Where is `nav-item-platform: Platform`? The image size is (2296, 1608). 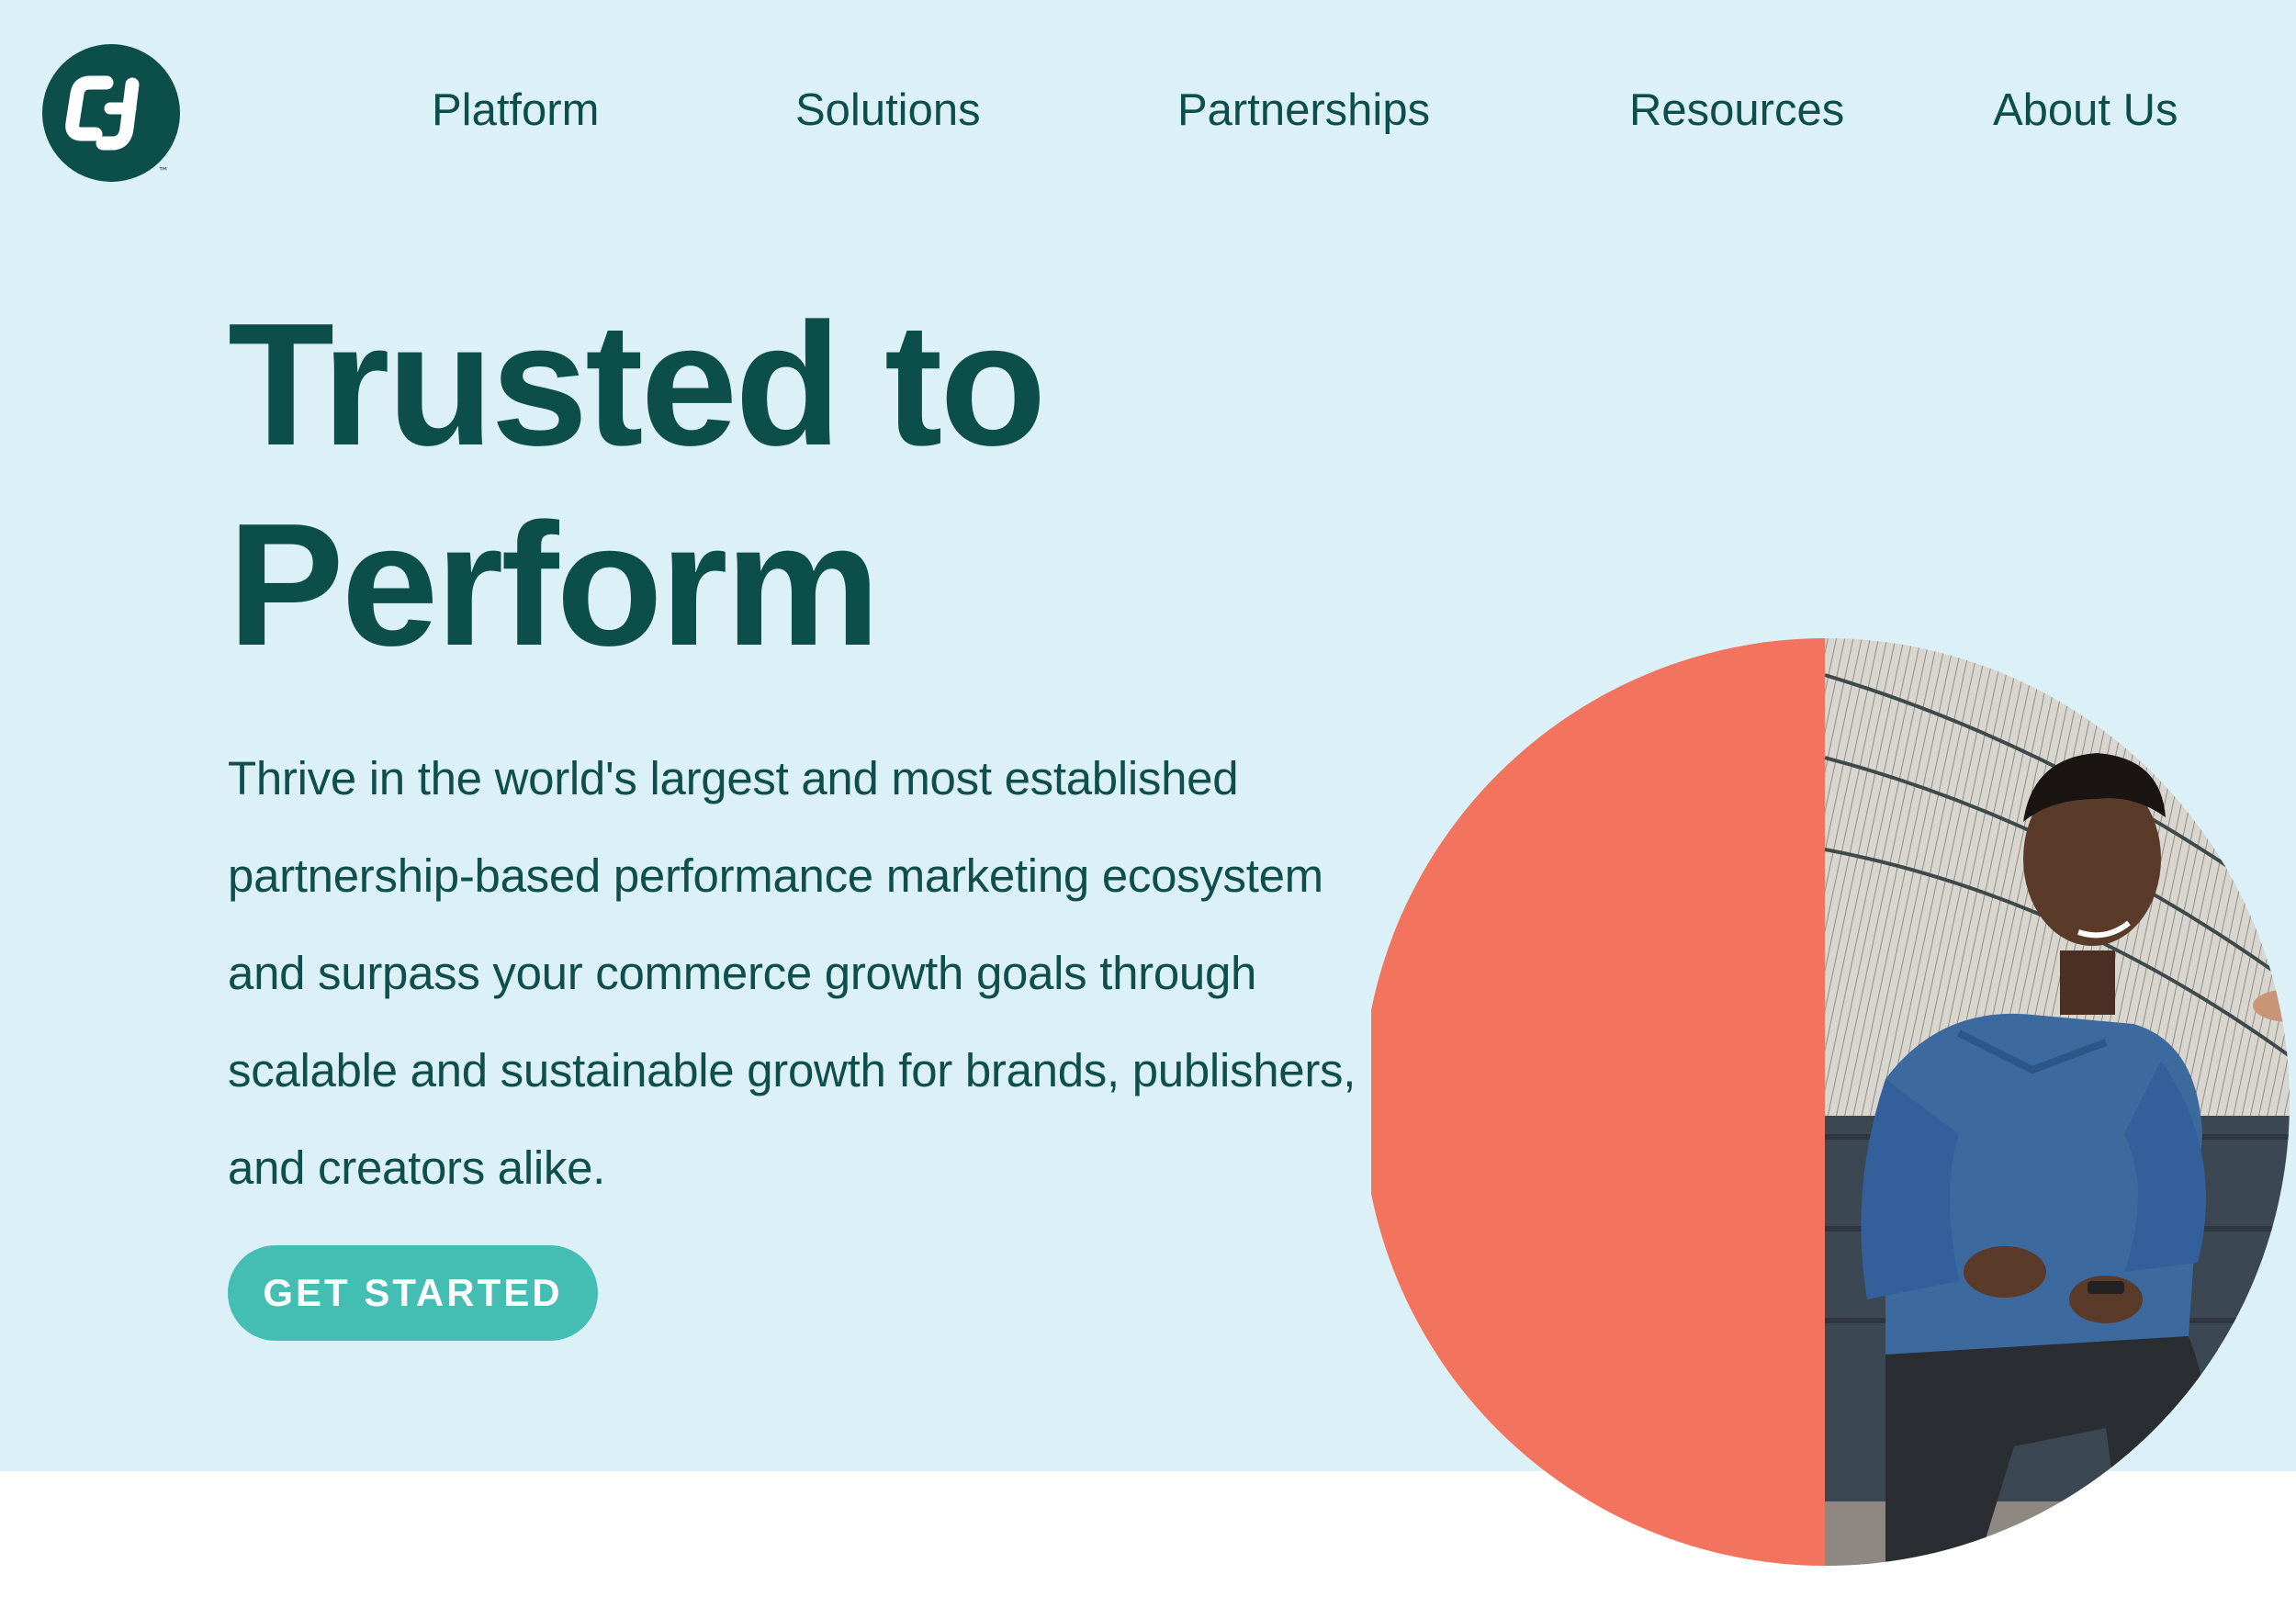 nav-item-platform: Platform is located at coordinates (515, 110).